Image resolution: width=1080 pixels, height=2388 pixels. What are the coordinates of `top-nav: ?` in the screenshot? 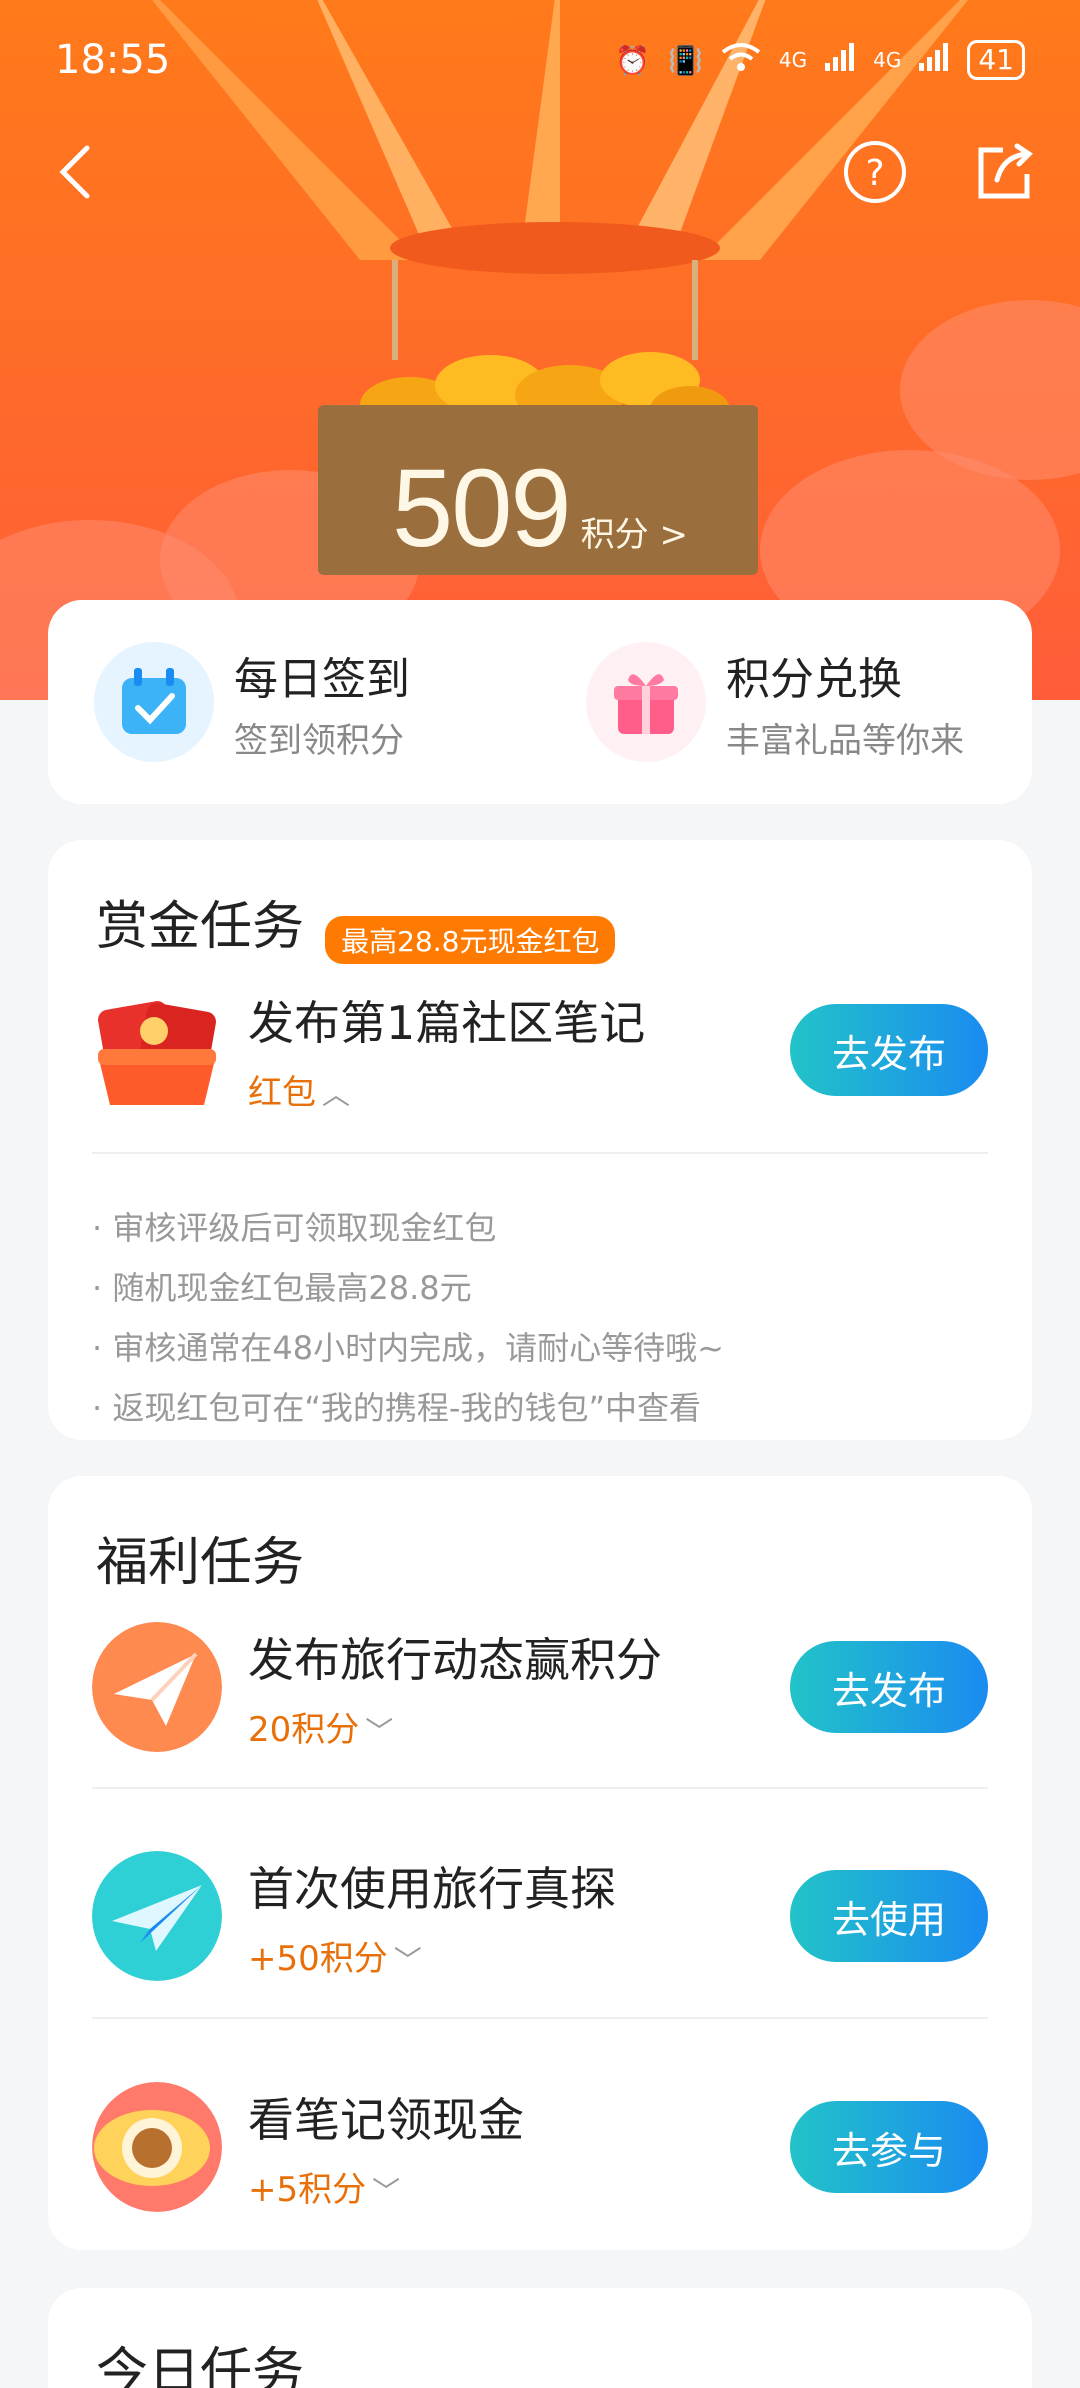 It's located at (540, 172).